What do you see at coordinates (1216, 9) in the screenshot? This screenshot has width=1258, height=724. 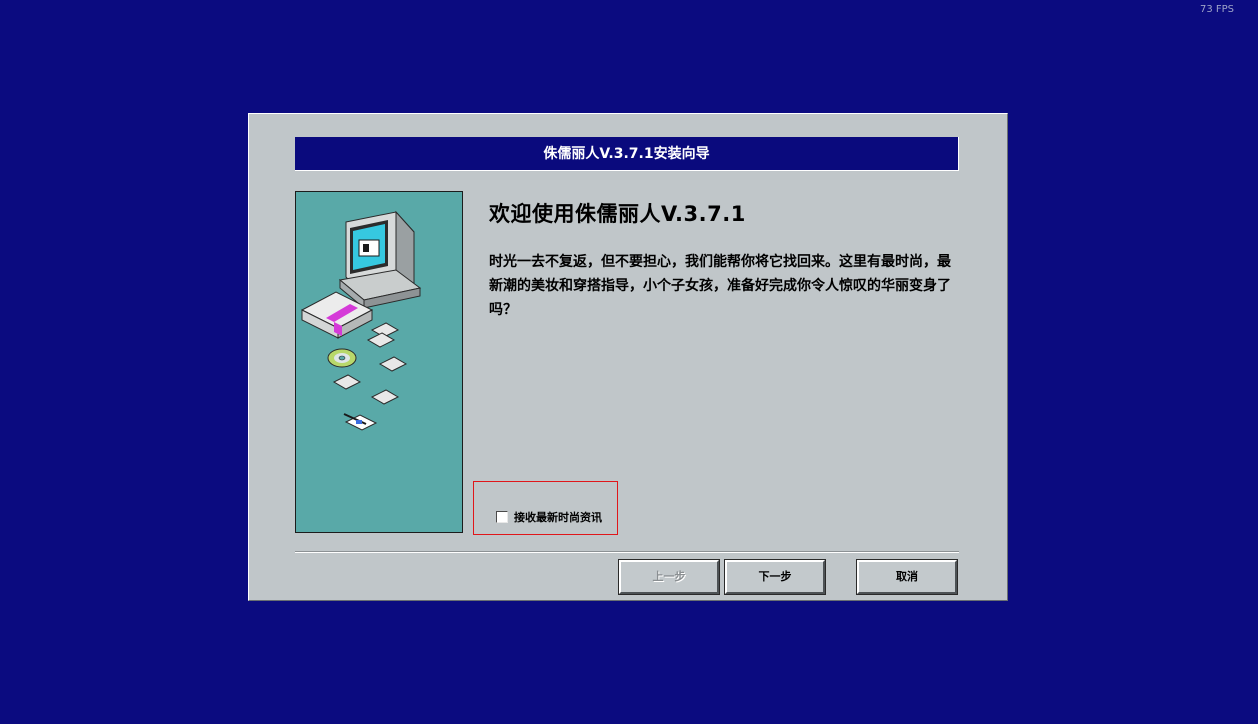 I see `fps-counter: 73 FPS` at bounding box center [1216, 9].